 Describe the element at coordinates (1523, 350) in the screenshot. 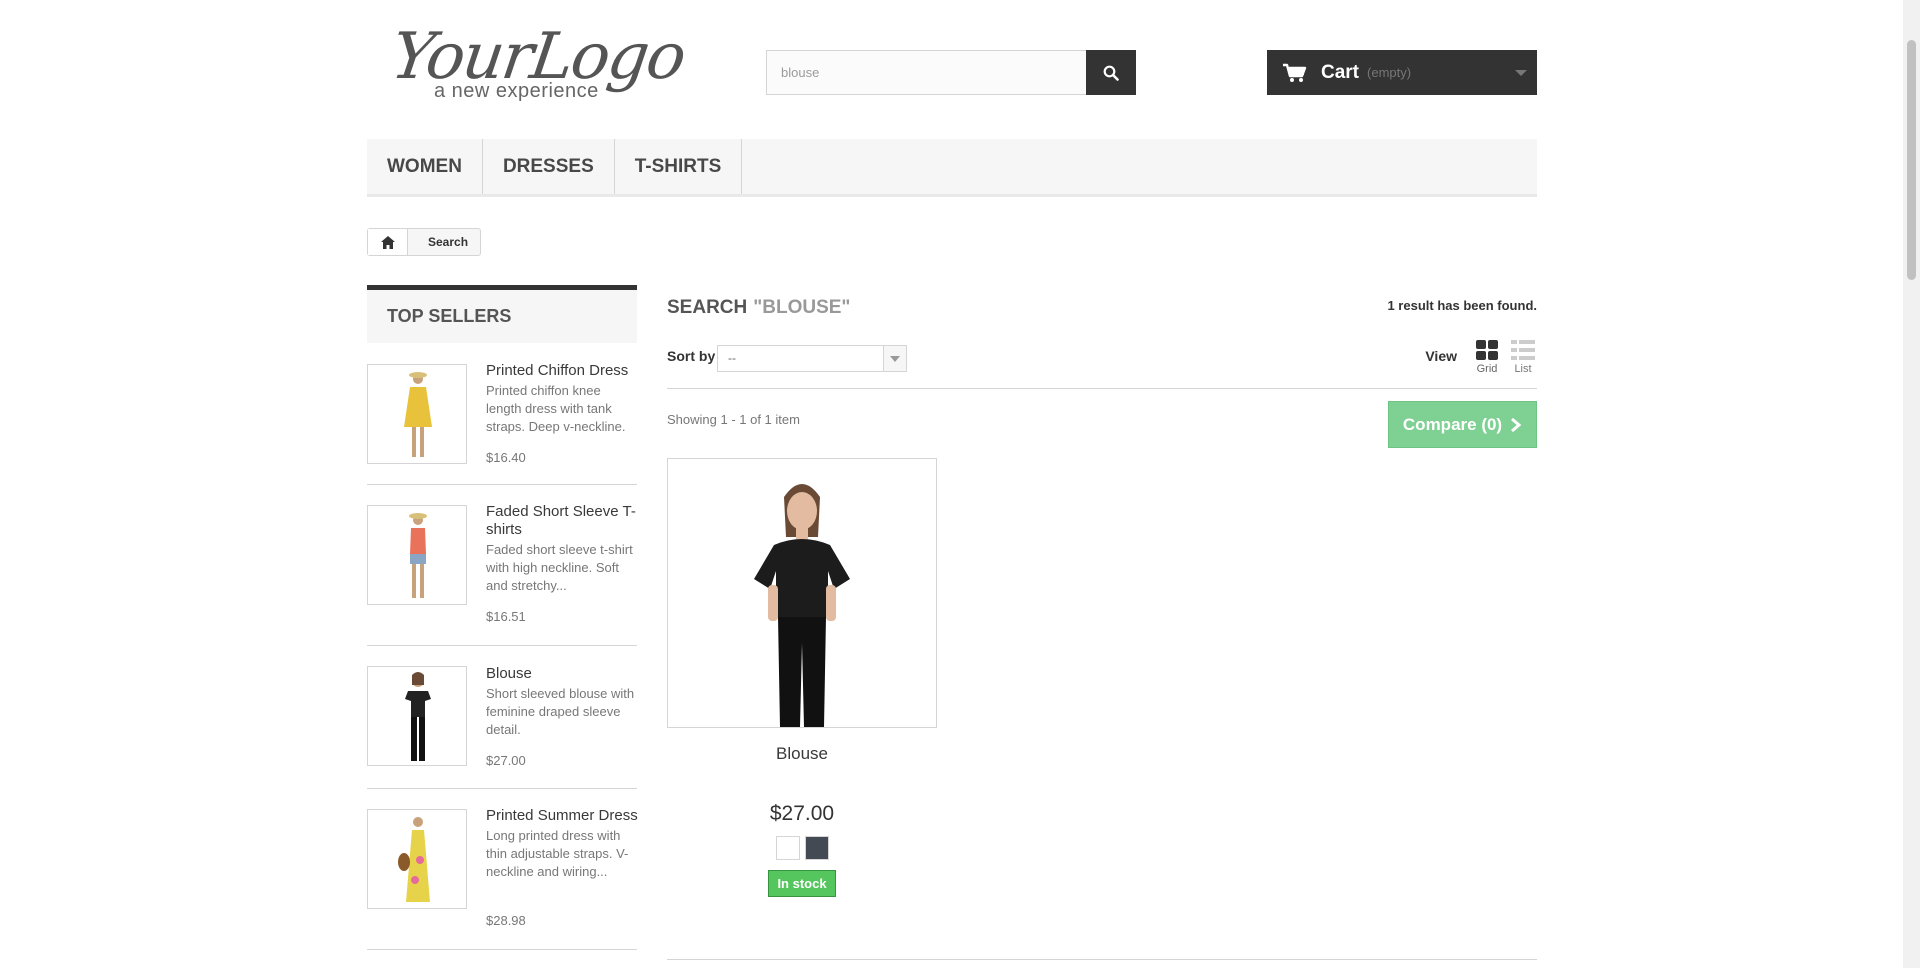

I see `list-icon` at that location.